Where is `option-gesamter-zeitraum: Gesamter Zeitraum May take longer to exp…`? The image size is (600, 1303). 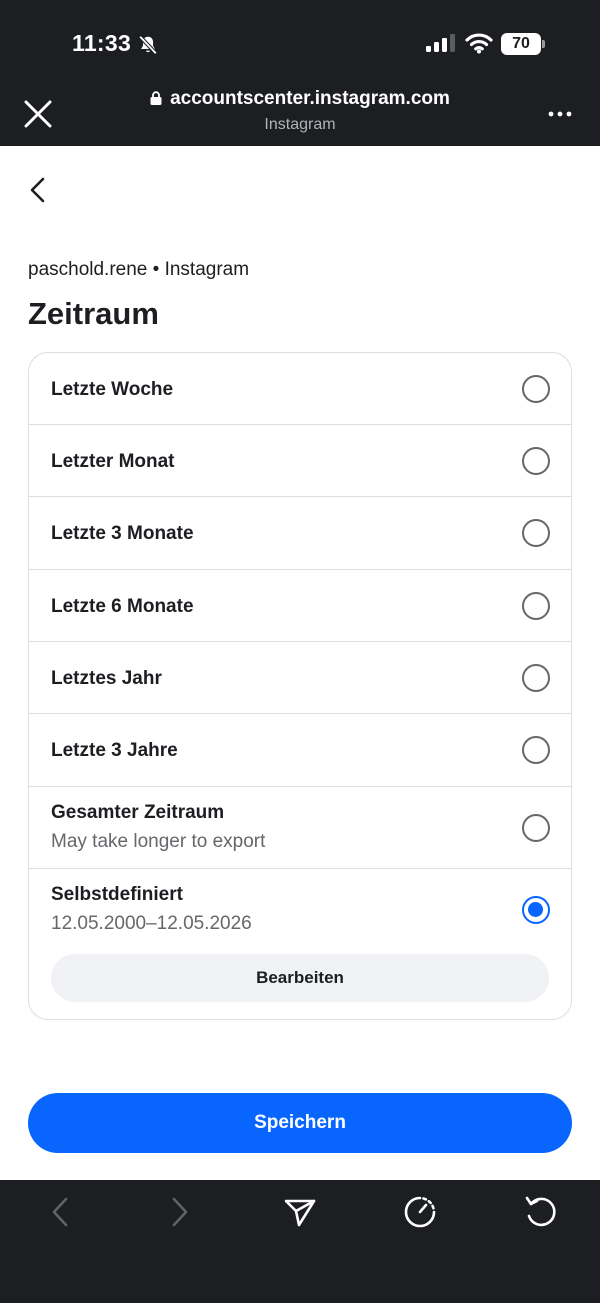
option-gesamter-zeitraum: Gesamter Zeitraum May take longer to exp… is located at coordinates (300, 828).